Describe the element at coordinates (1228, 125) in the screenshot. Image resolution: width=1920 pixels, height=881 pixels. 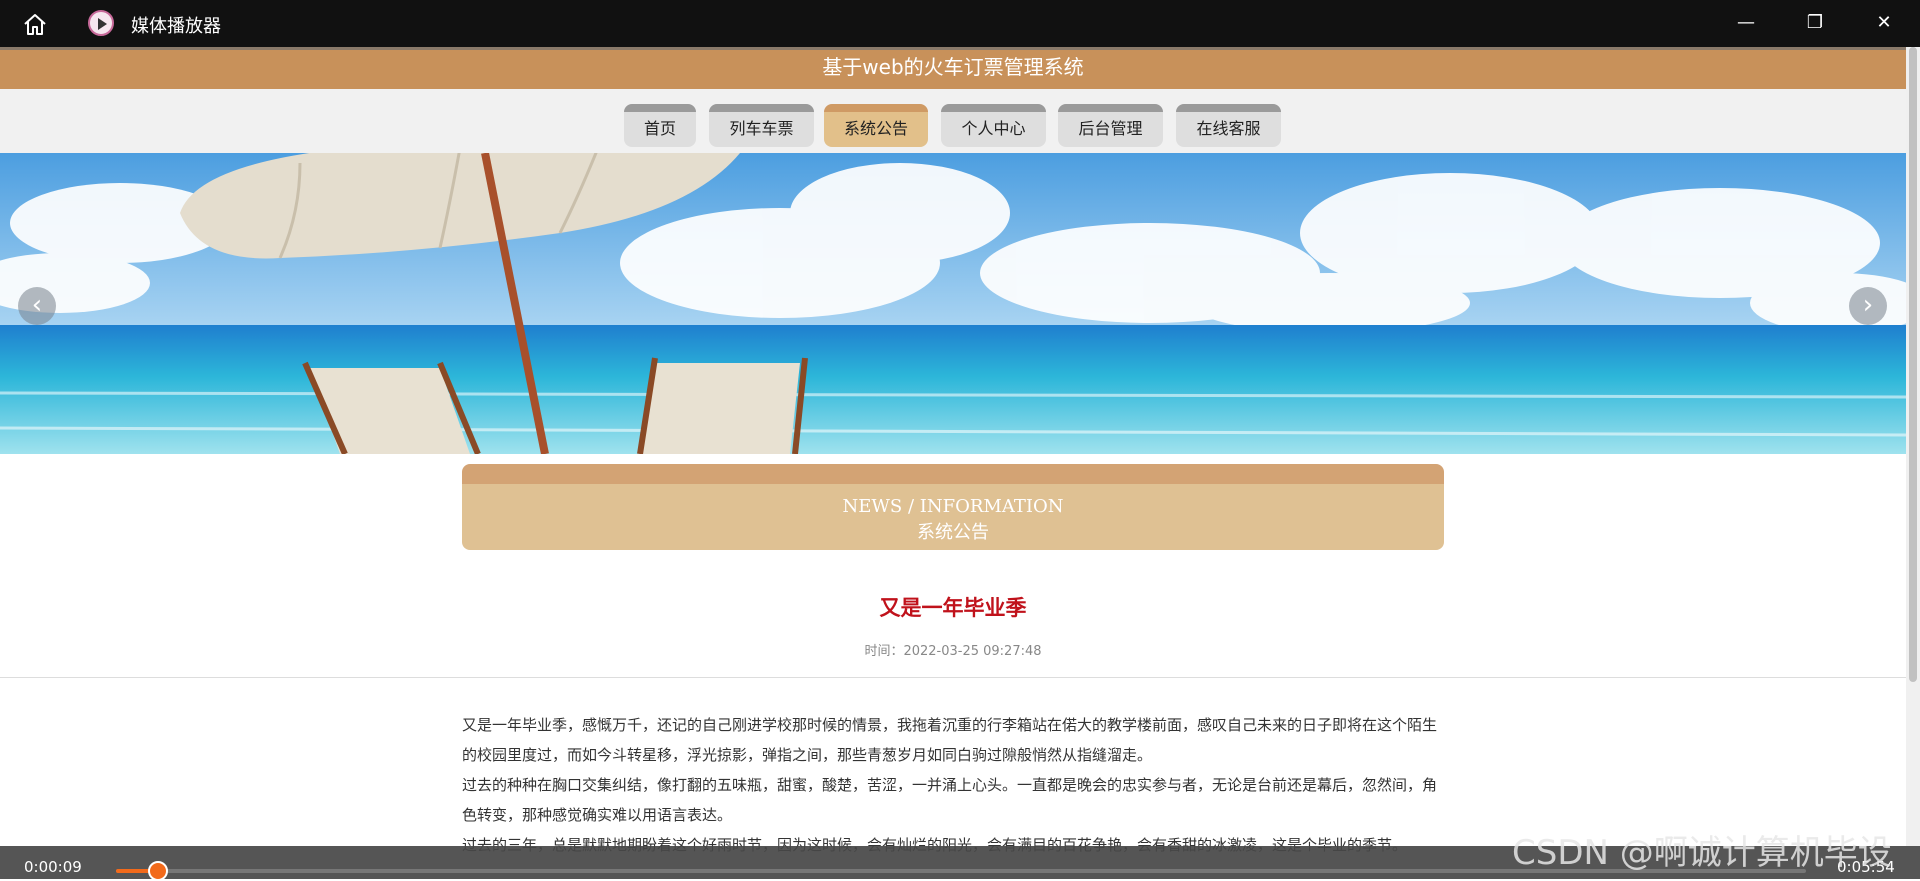
I see `nav-online-service: 在线客服` at that location.